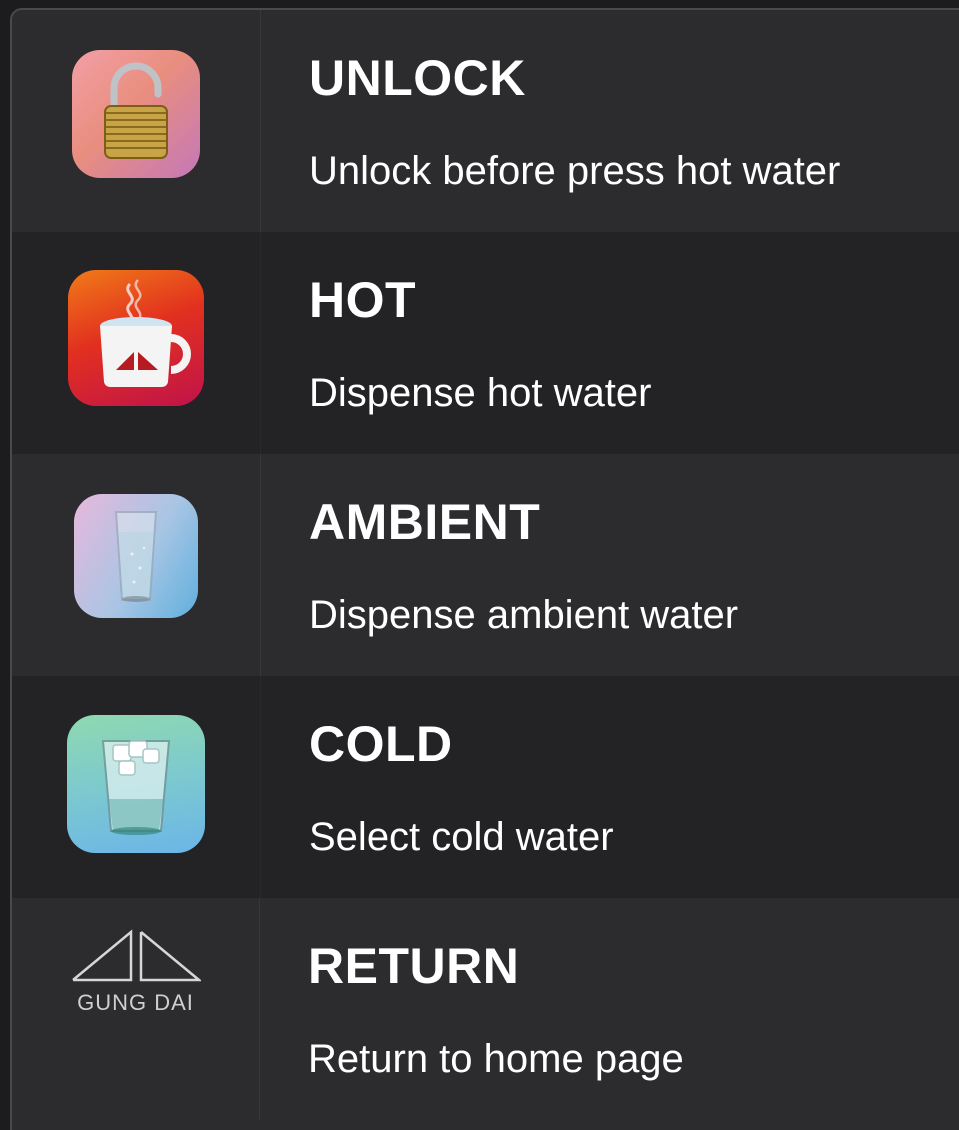 The height and width of the screenshot is (1130, 959). Describe the element at coordinates (136, 972) in the screenshot. I see `gung-dai-logo: GUNG DAI` at that location.